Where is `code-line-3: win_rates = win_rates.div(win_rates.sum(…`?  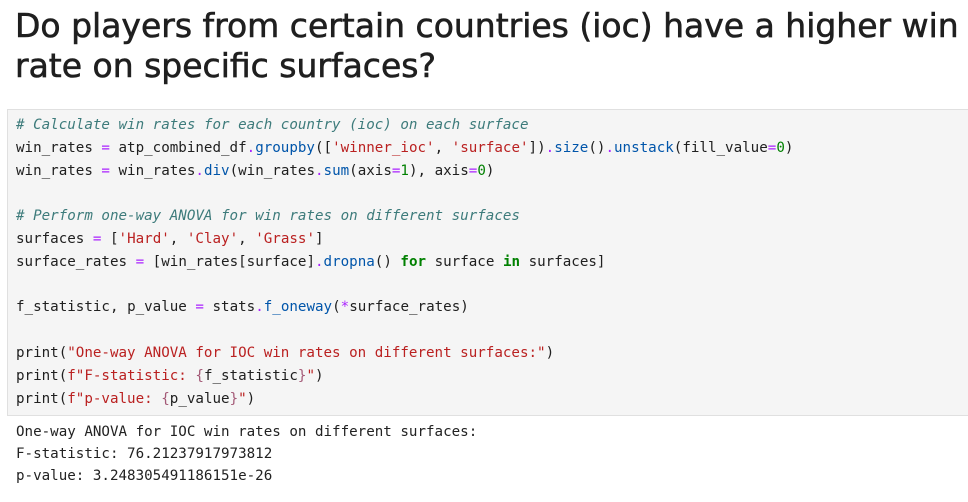 code-line-3: win_rates = win_rates.div(win_rates.sum(… is located at coordinates (255, 171).